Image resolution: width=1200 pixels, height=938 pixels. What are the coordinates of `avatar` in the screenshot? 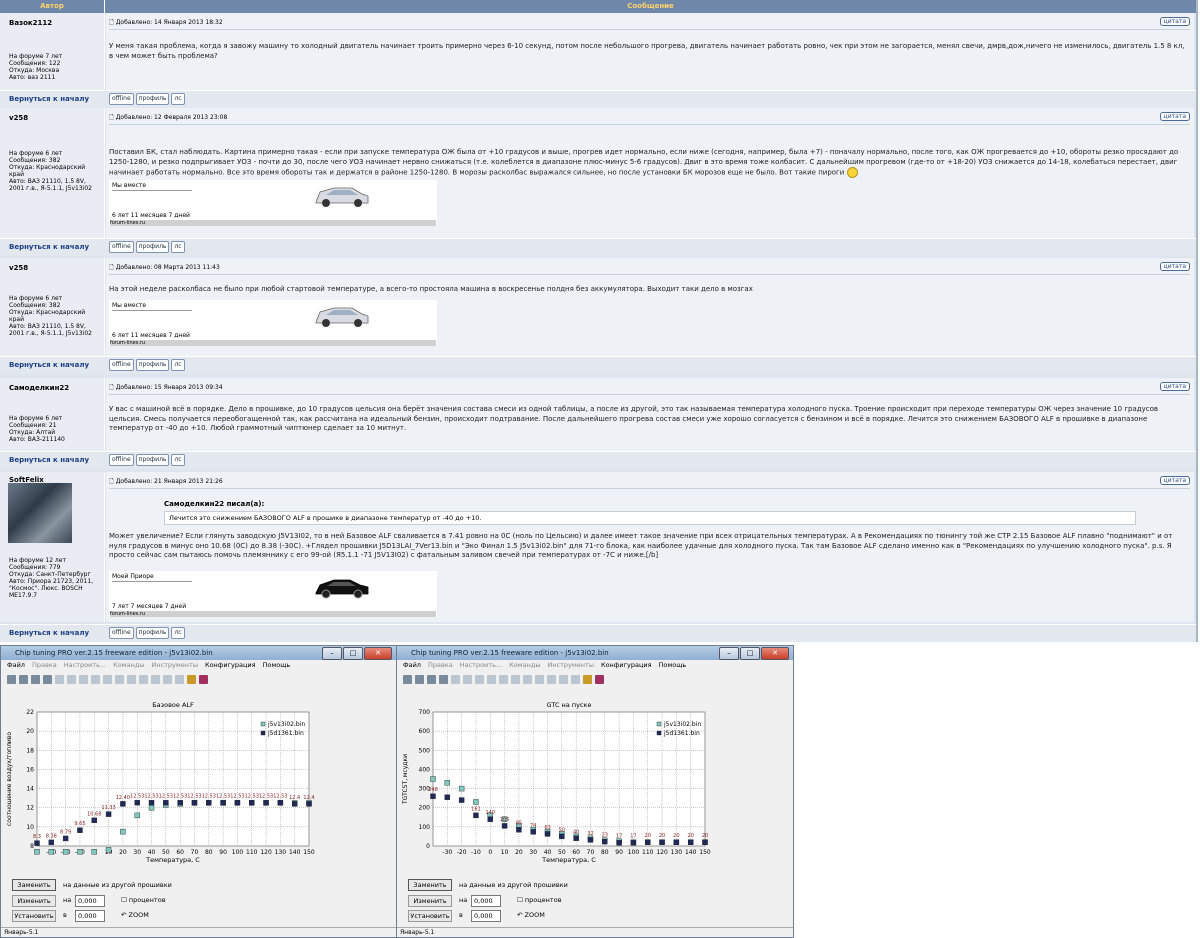 It's located at (40, 513).